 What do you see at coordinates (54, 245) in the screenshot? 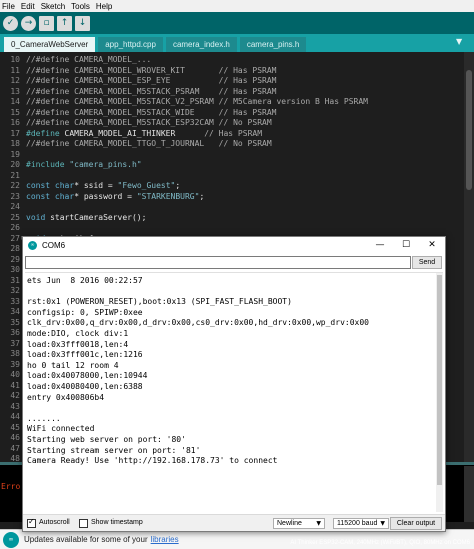
I see `serial-window-title: COM6` at bounding box center [54, 245].